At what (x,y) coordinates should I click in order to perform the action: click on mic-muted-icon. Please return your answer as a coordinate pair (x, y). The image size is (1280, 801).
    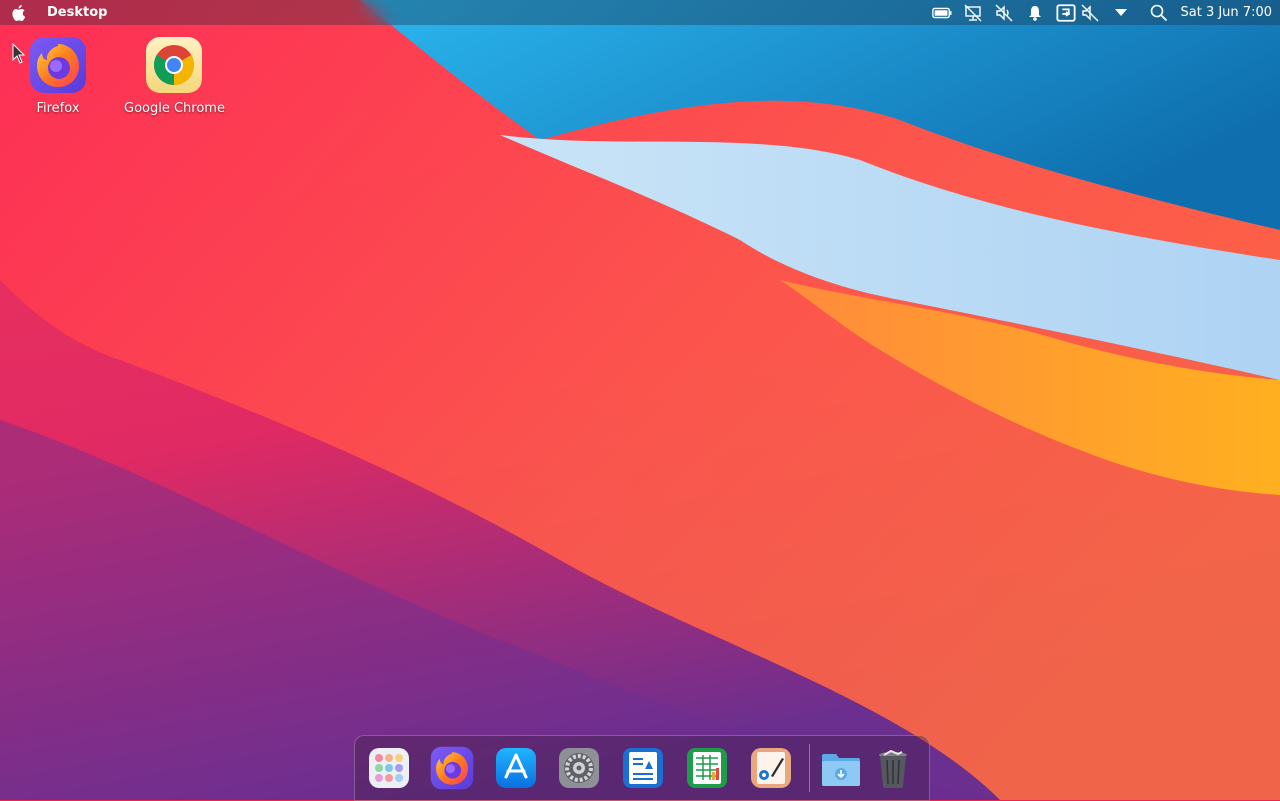
    Looking at the image, I should click on (1090, 13).